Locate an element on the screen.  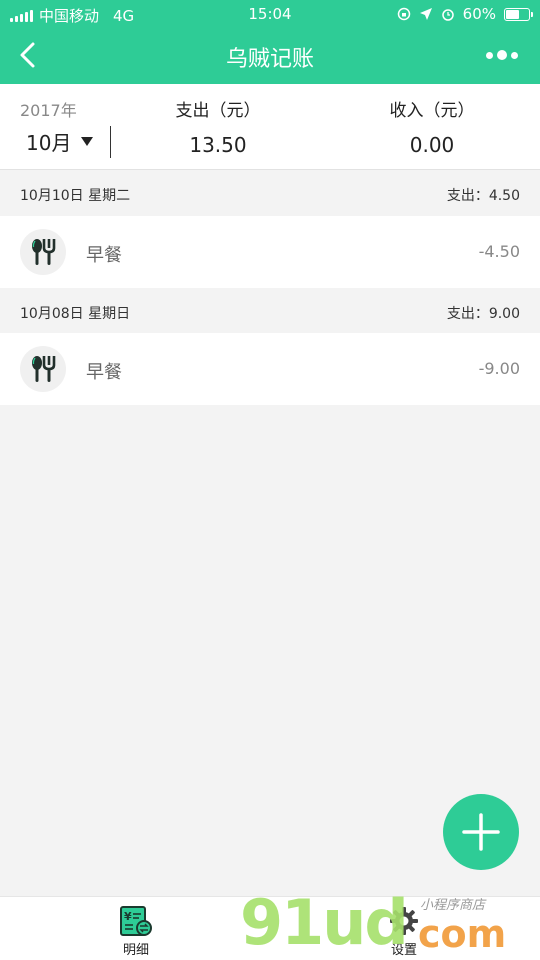
plus-icon is located at coordinates (481, 832).